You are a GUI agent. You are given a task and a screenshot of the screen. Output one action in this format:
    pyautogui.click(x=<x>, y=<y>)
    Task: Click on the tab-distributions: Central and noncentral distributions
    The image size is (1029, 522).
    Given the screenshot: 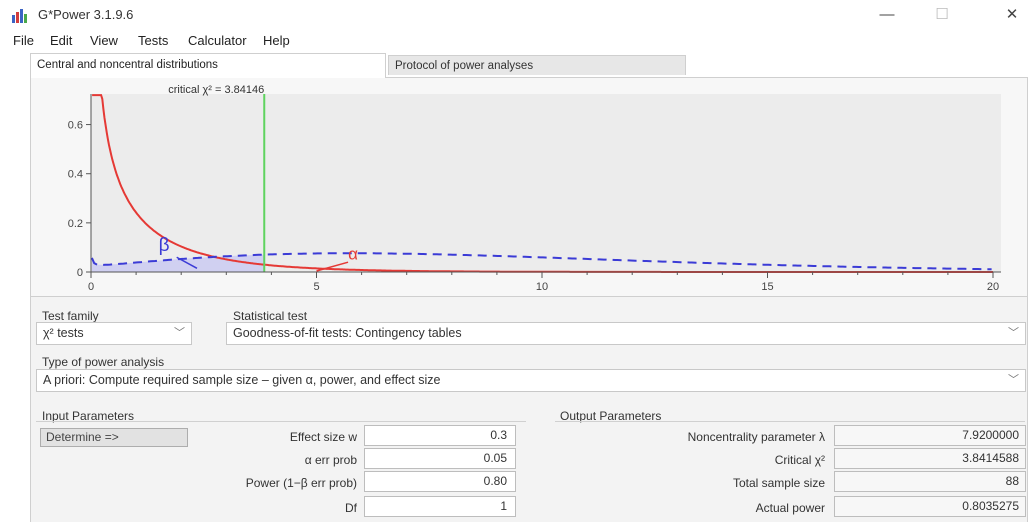 What is the action you would take?
    pyautogui.click(x=208, y=65)
    